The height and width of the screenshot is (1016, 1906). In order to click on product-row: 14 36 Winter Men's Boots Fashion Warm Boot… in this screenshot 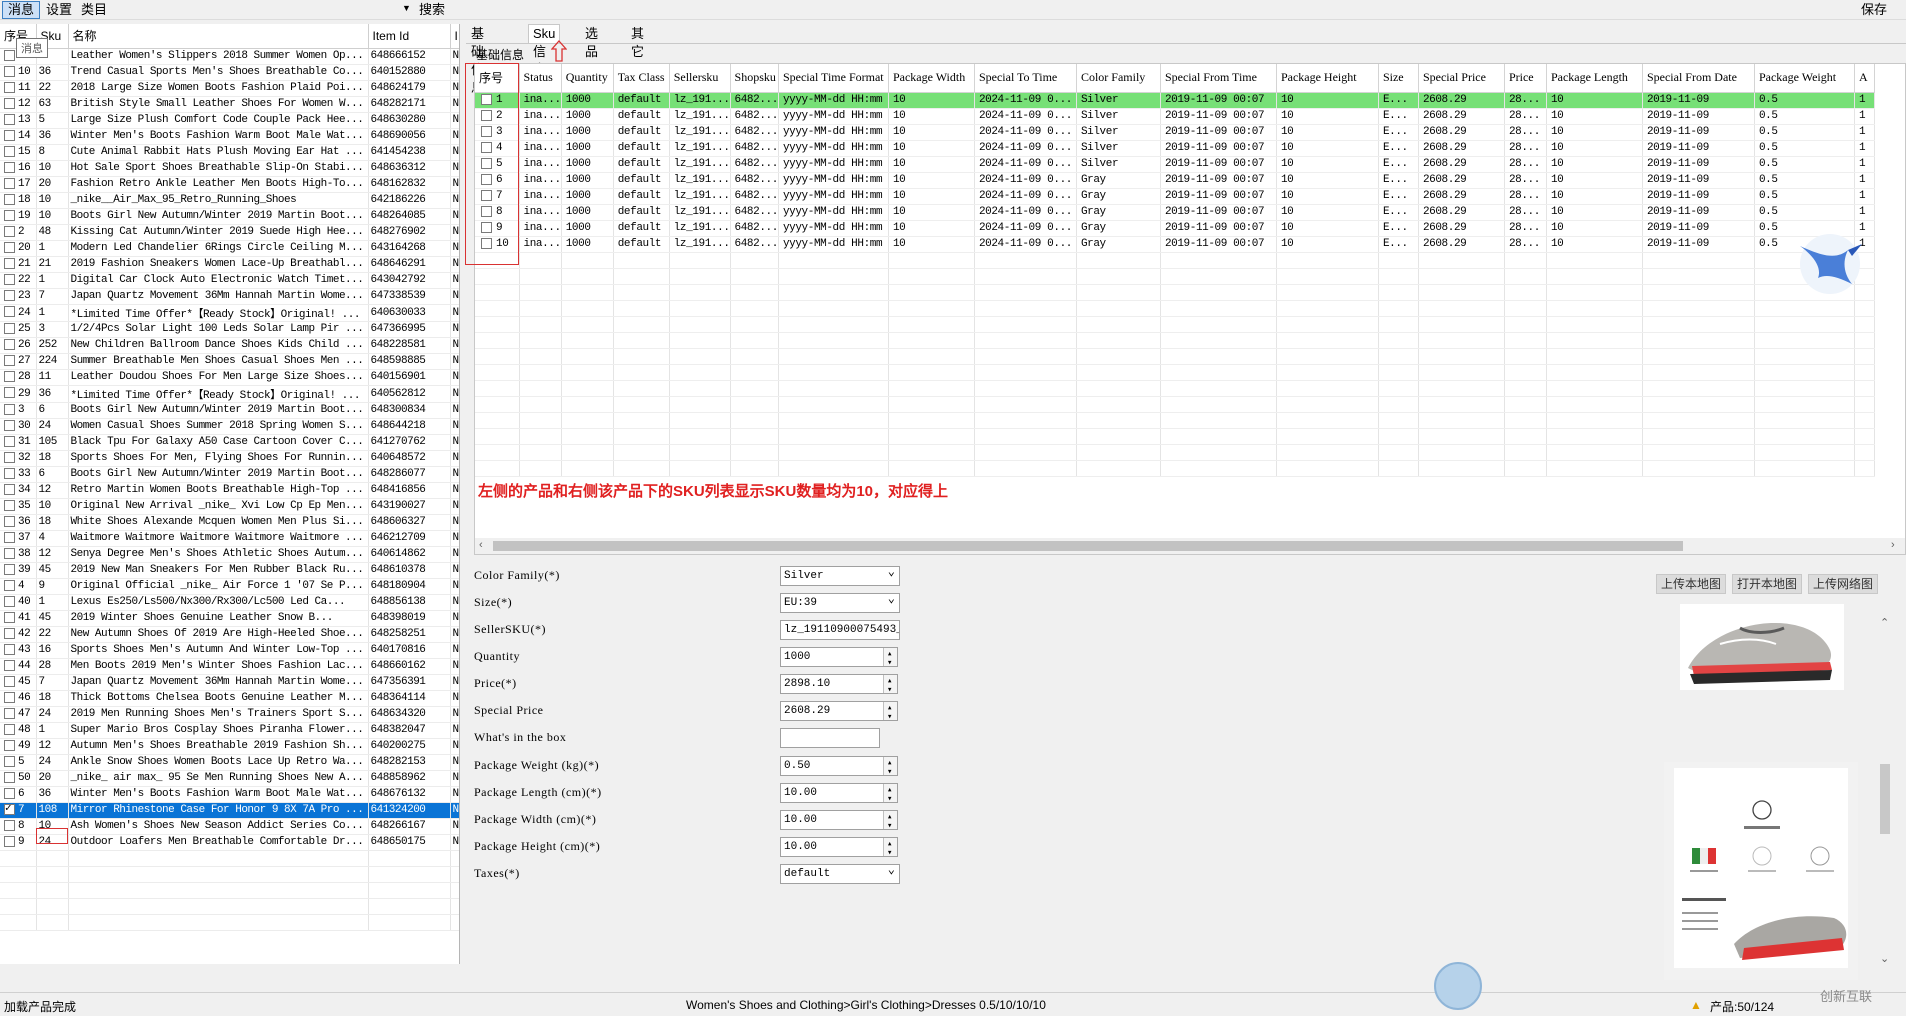, I will do `click(229, 136)`.